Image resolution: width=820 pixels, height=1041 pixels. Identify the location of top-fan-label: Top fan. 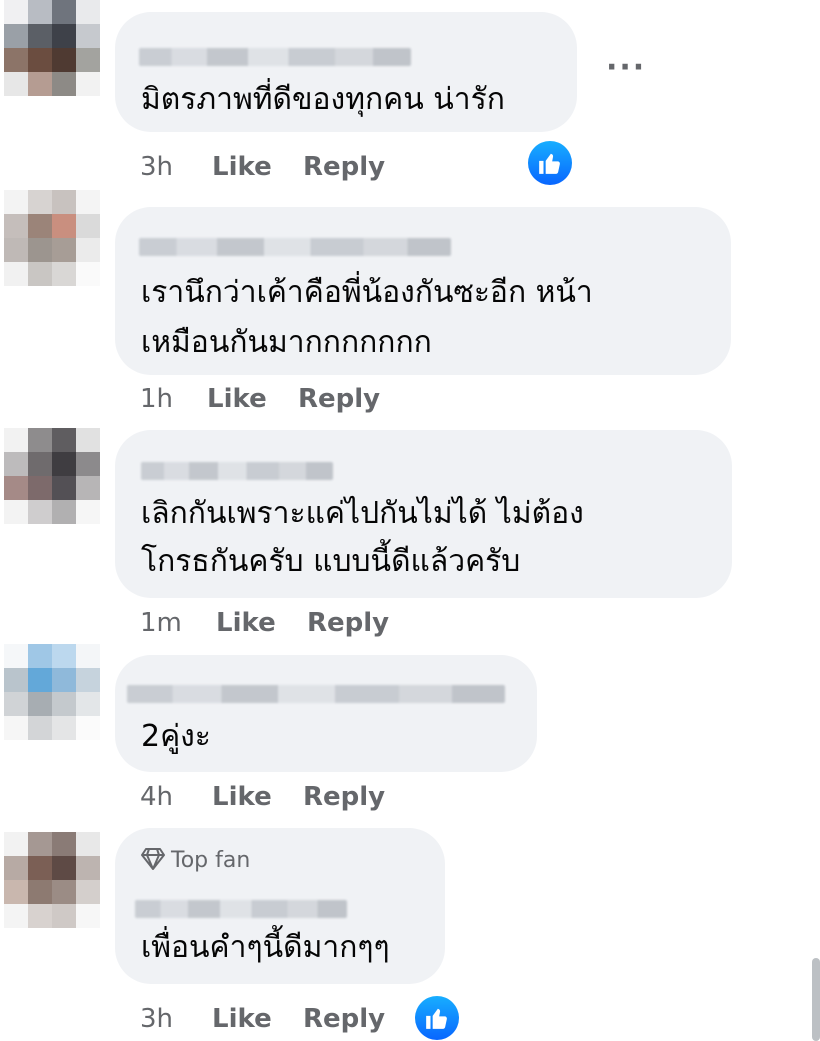
(211, 860).